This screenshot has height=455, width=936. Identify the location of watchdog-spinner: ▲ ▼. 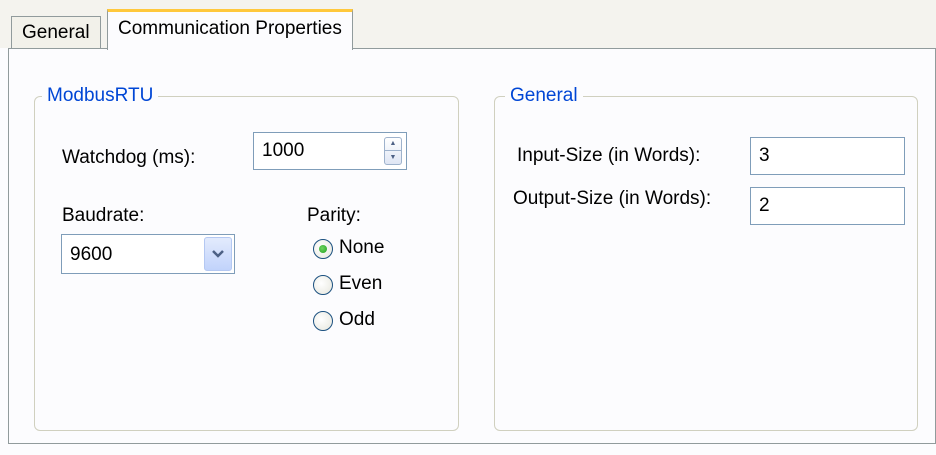
(393, 151).